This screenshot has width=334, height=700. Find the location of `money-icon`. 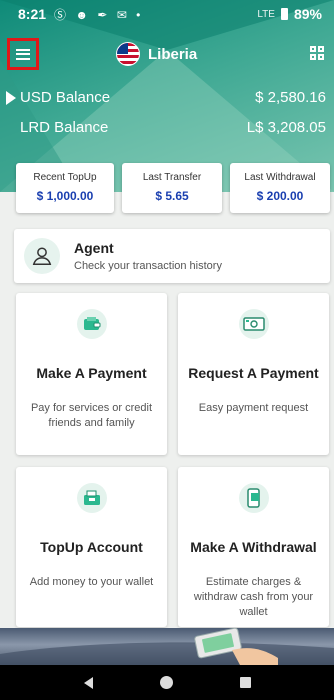

money-icon is located at coordinates (253, 324).